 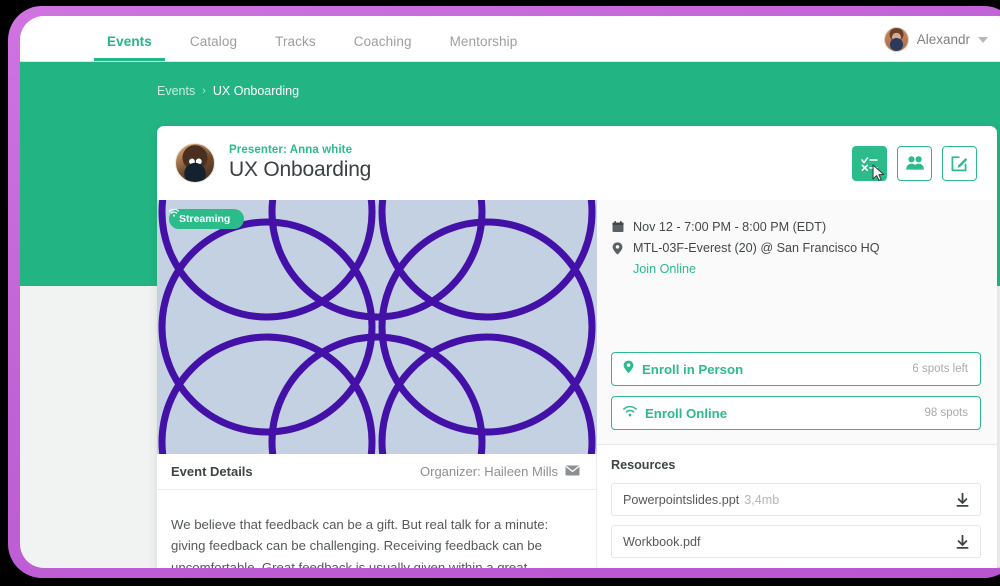 I want to click on resource-size: 3,4mb, so click(x=762, y=499).